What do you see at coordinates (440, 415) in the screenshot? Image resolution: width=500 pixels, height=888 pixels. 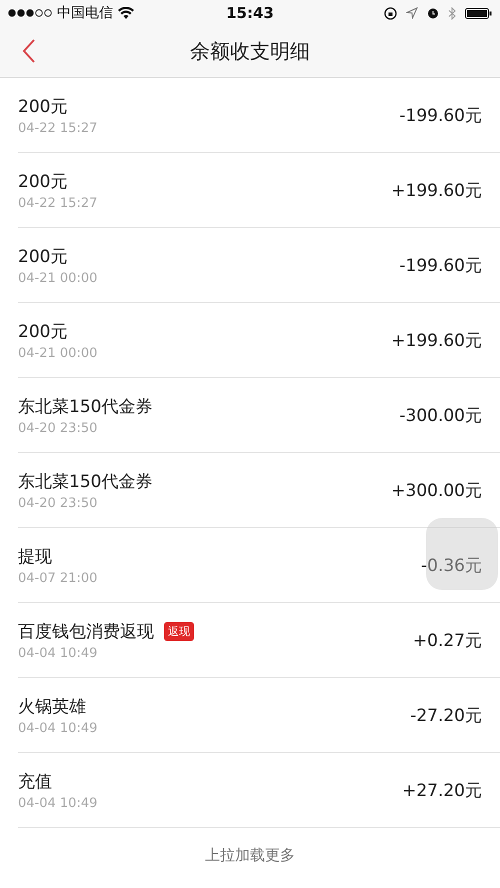 I see `transaction-amount: -300.00元` at bounding box center [440, 415].